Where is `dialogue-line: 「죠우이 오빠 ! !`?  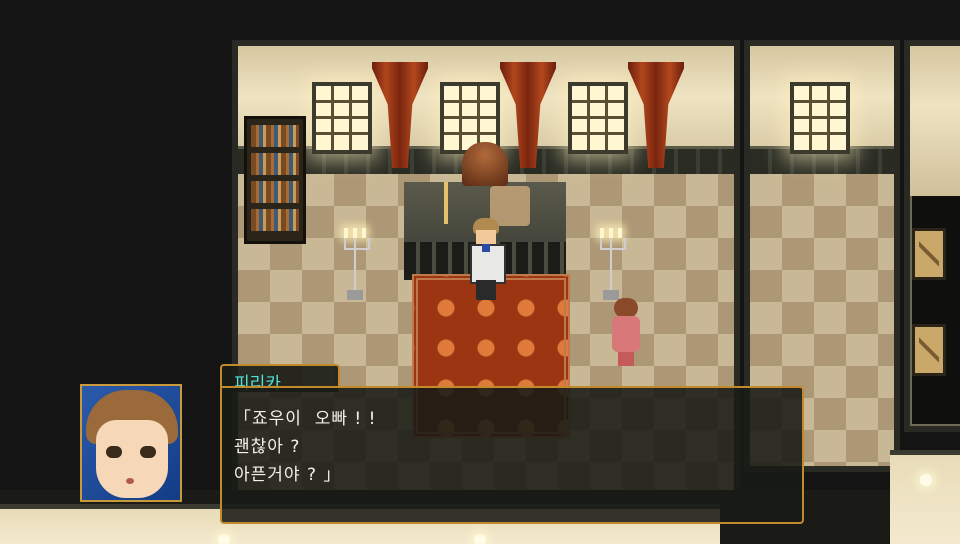
dialogue-line: 「죠우이 오빠 ! ! is located at coordinates (305, 419).